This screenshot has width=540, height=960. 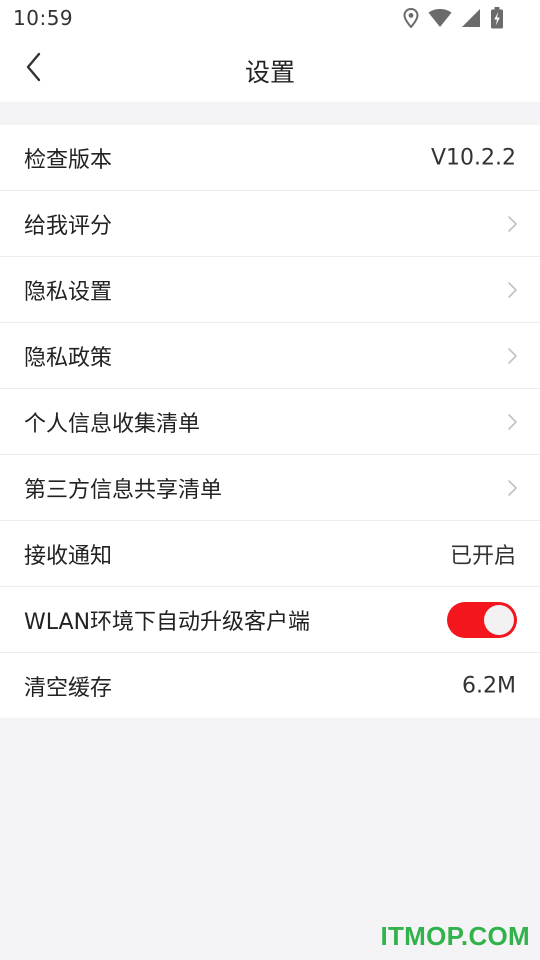 I want to click on location-icon, so click(x=411, y=18).